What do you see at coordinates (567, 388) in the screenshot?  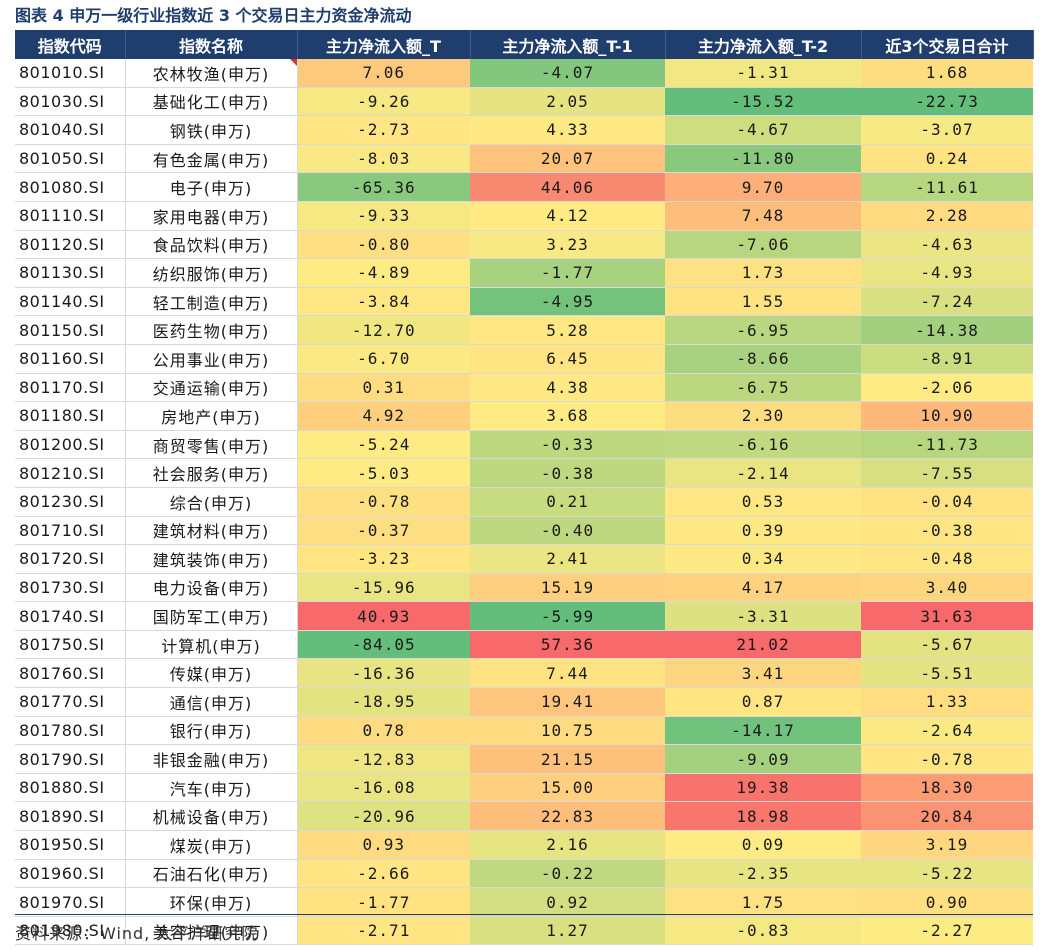 I see `cell-net-inflow-t1: 4.38` at bounding box center [567, 388].